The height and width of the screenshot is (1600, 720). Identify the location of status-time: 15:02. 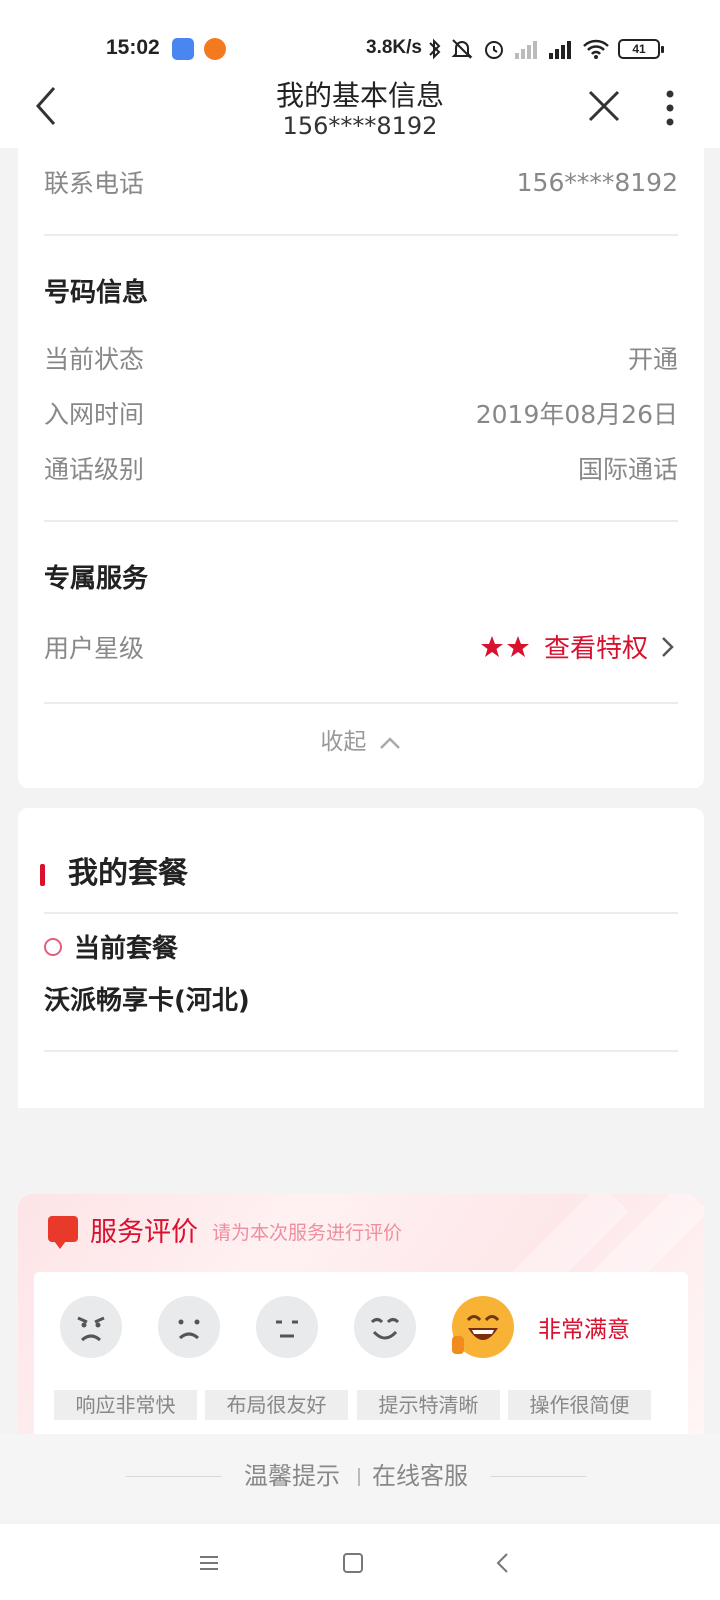
(133, 47).